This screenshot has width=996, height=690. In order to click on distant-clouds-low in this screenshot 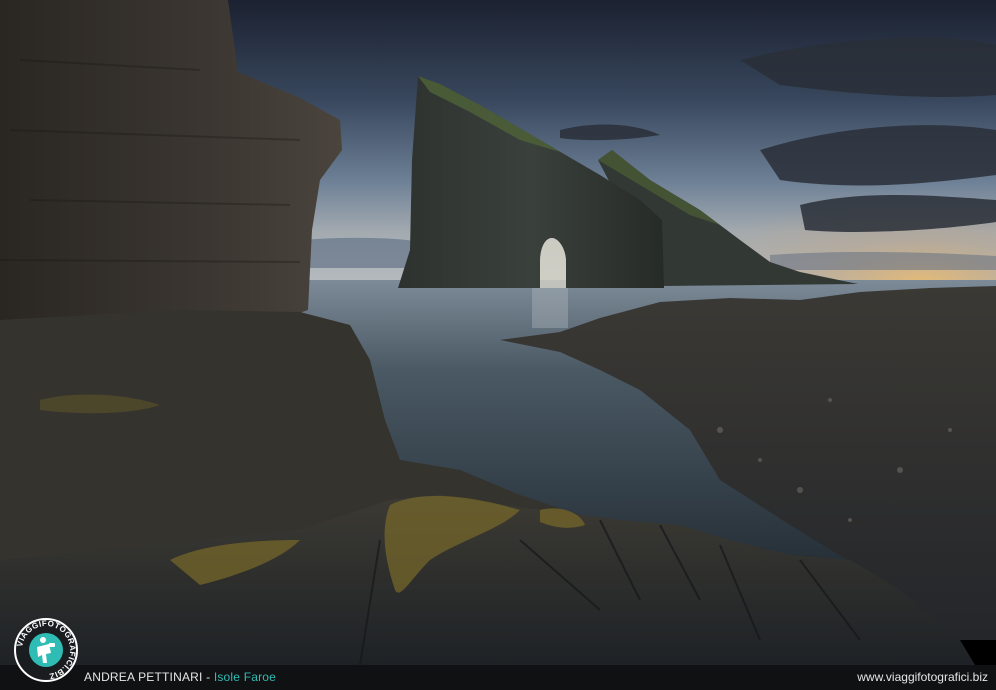, I will do `click(360, 252)`.